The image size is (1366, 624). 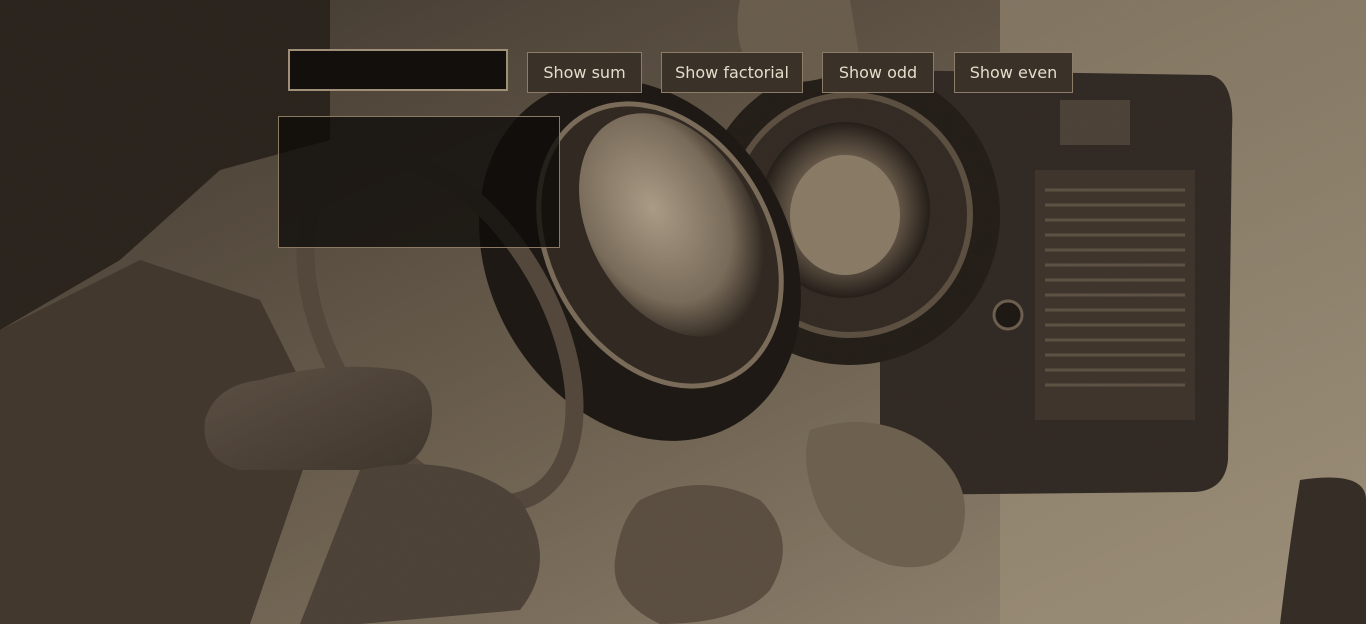 I want to click on result-output, so click(x=419, y=182).